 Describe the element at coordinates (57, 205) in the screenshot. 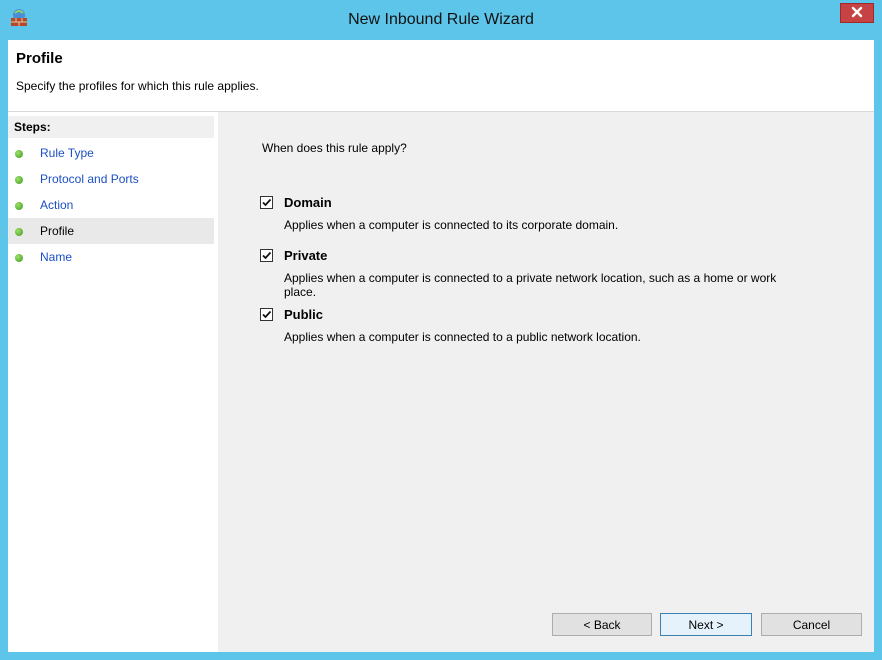

I see `step-label: Action` at that location.